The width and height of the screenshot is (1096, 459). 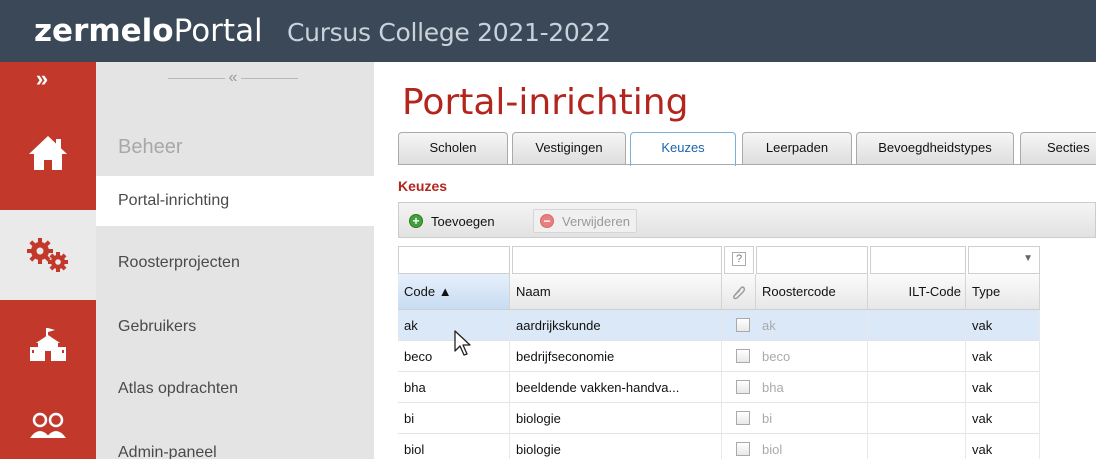 I want to click on rail-people-button, so click(x=48, y=424).